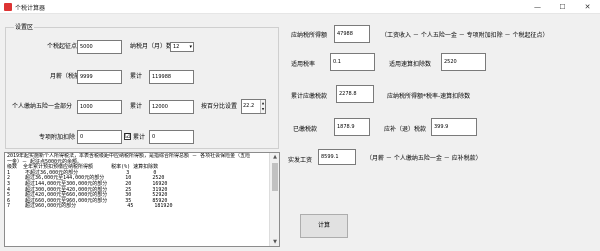  Describe the element at coordinates (275, 177) in the screenshot. I see `scrollbar-thumb` at that location.